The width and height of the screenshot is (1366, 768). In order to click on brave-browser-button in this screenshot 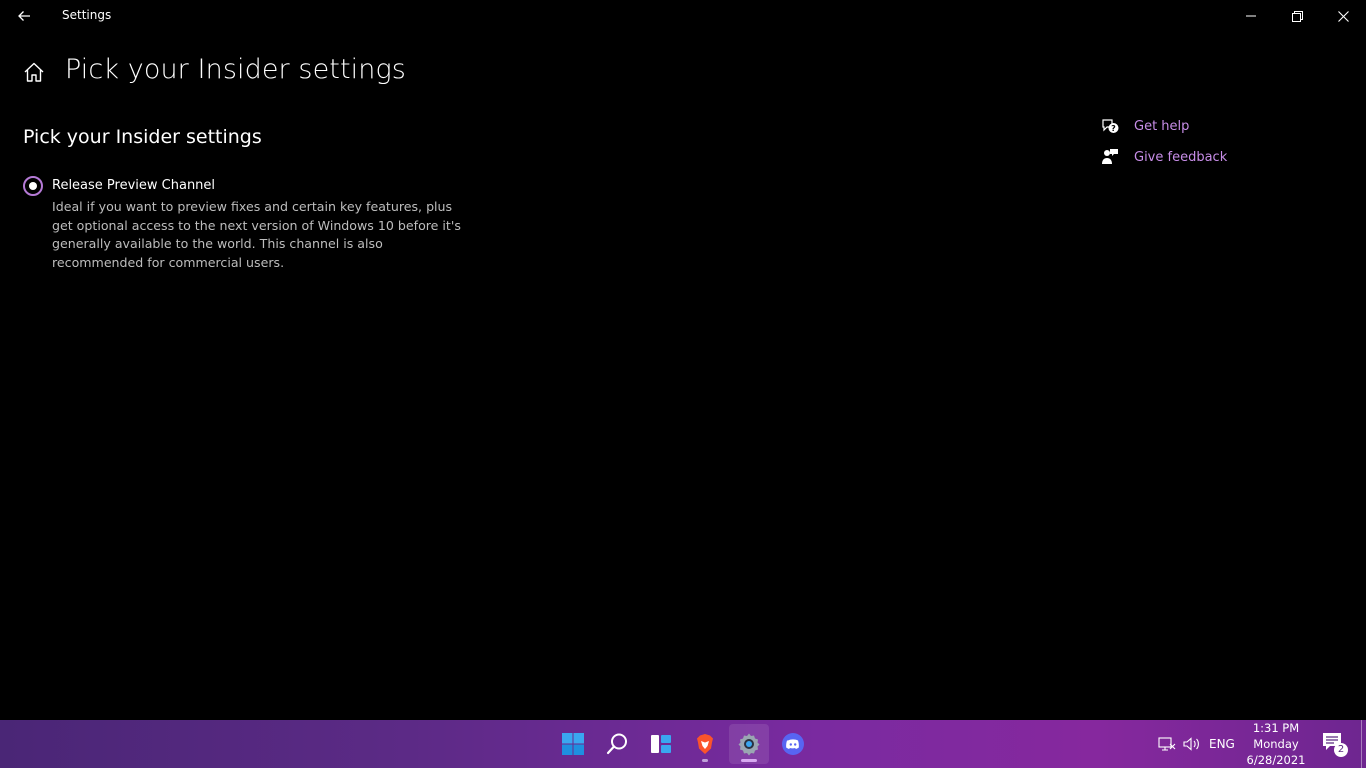, I will do `click(705, 744)`.